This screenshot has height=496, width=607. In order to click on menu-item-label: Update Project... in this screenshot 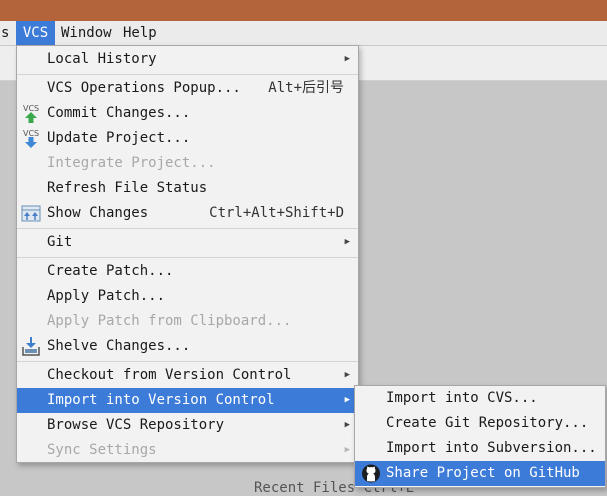, I will do `click(119, 138)`.